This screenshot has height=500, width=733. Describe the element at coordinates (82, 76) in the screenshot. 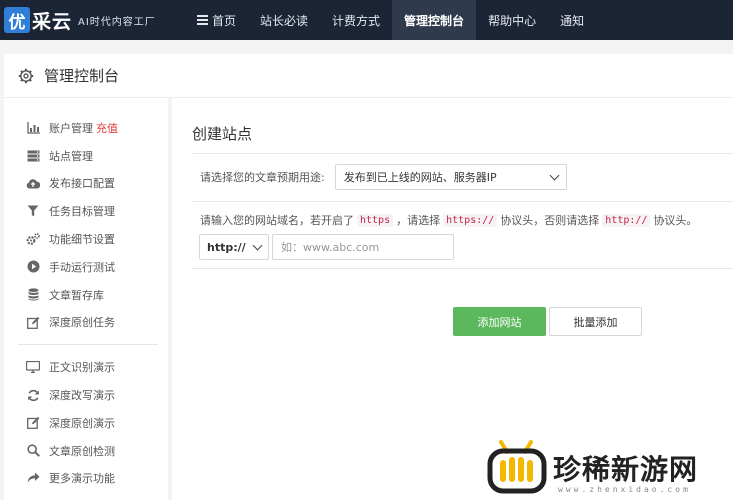

I see `page-title: 管理控制台` at that location.